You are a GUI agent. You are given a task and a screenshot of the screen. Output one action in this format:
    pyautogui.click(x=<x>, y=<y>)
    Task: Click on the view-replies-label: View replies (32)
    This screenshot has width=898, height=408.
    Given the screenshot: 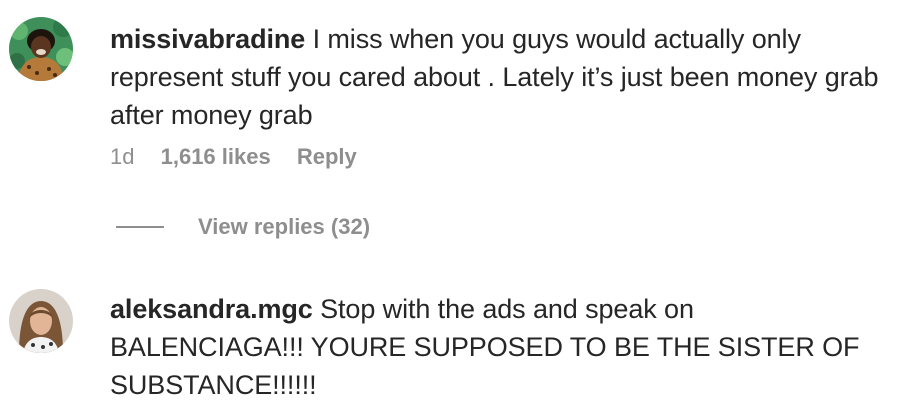 What is the action you would take?
    pyautogui.click(x=284, y=227)
    